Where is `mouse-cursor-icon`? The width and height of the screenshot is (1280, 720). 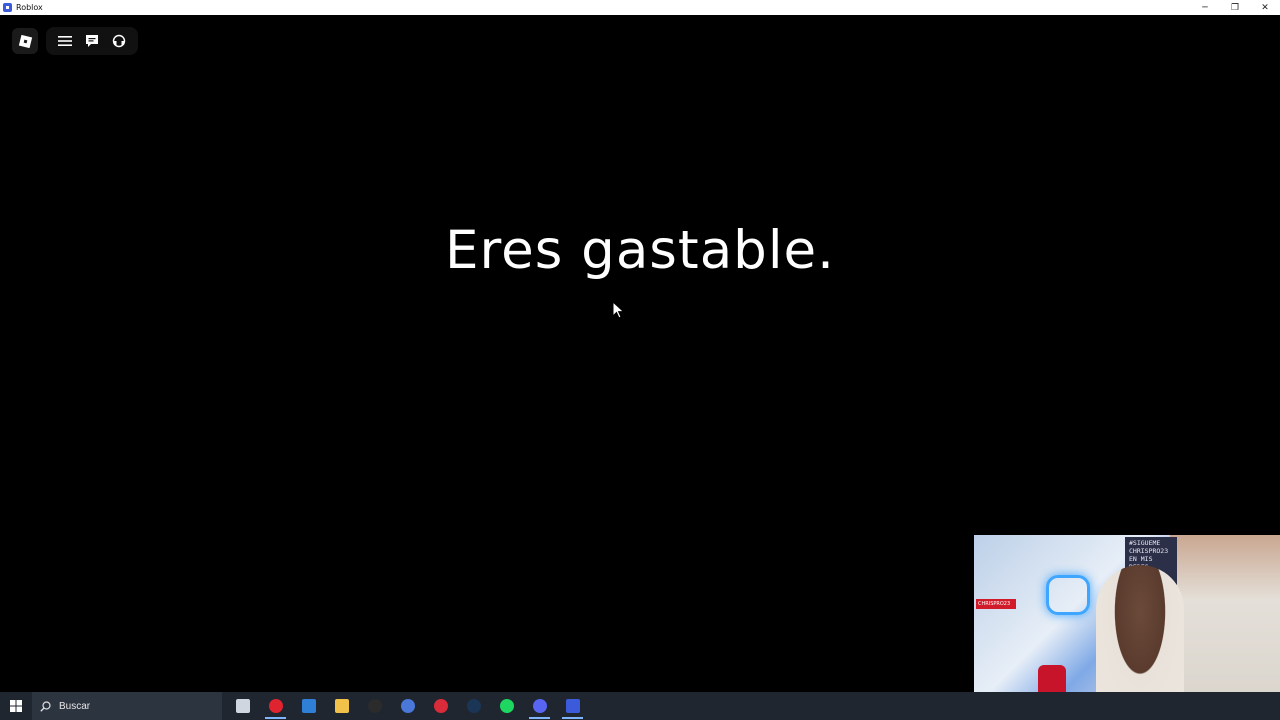
mouse-cursor-icon is located at coordinates (618, 310).